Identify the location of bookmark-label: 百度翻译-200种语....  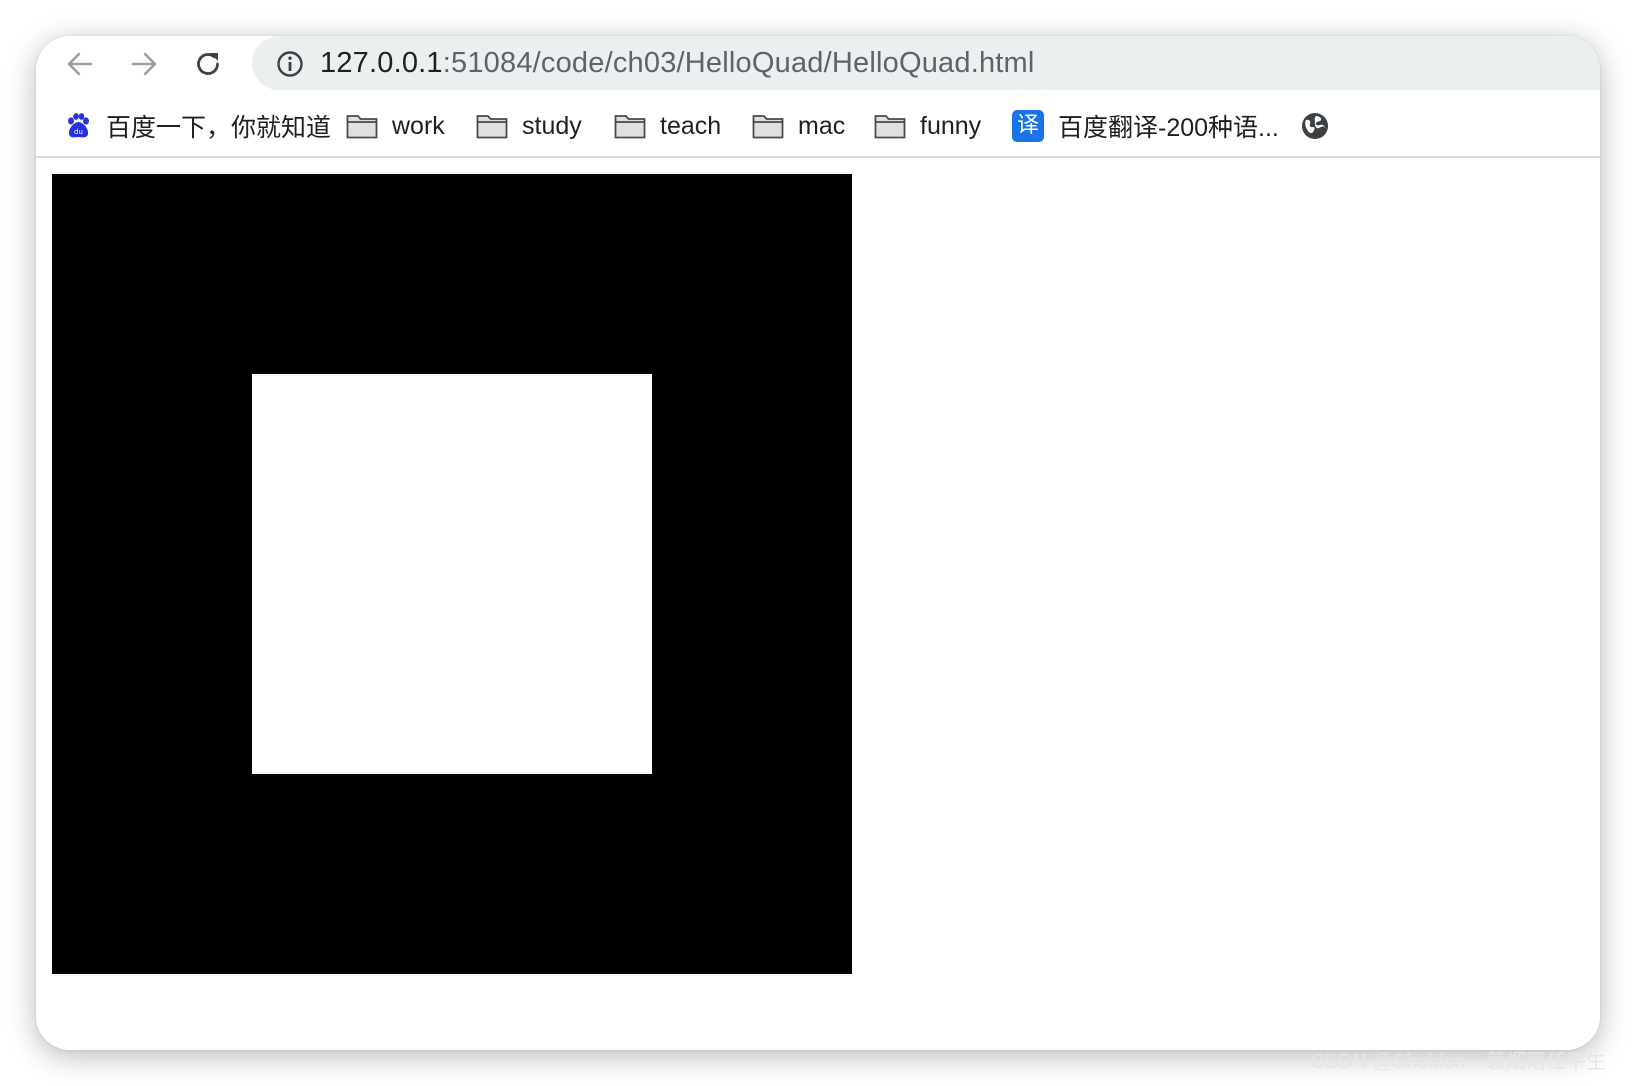
(1168, 128).